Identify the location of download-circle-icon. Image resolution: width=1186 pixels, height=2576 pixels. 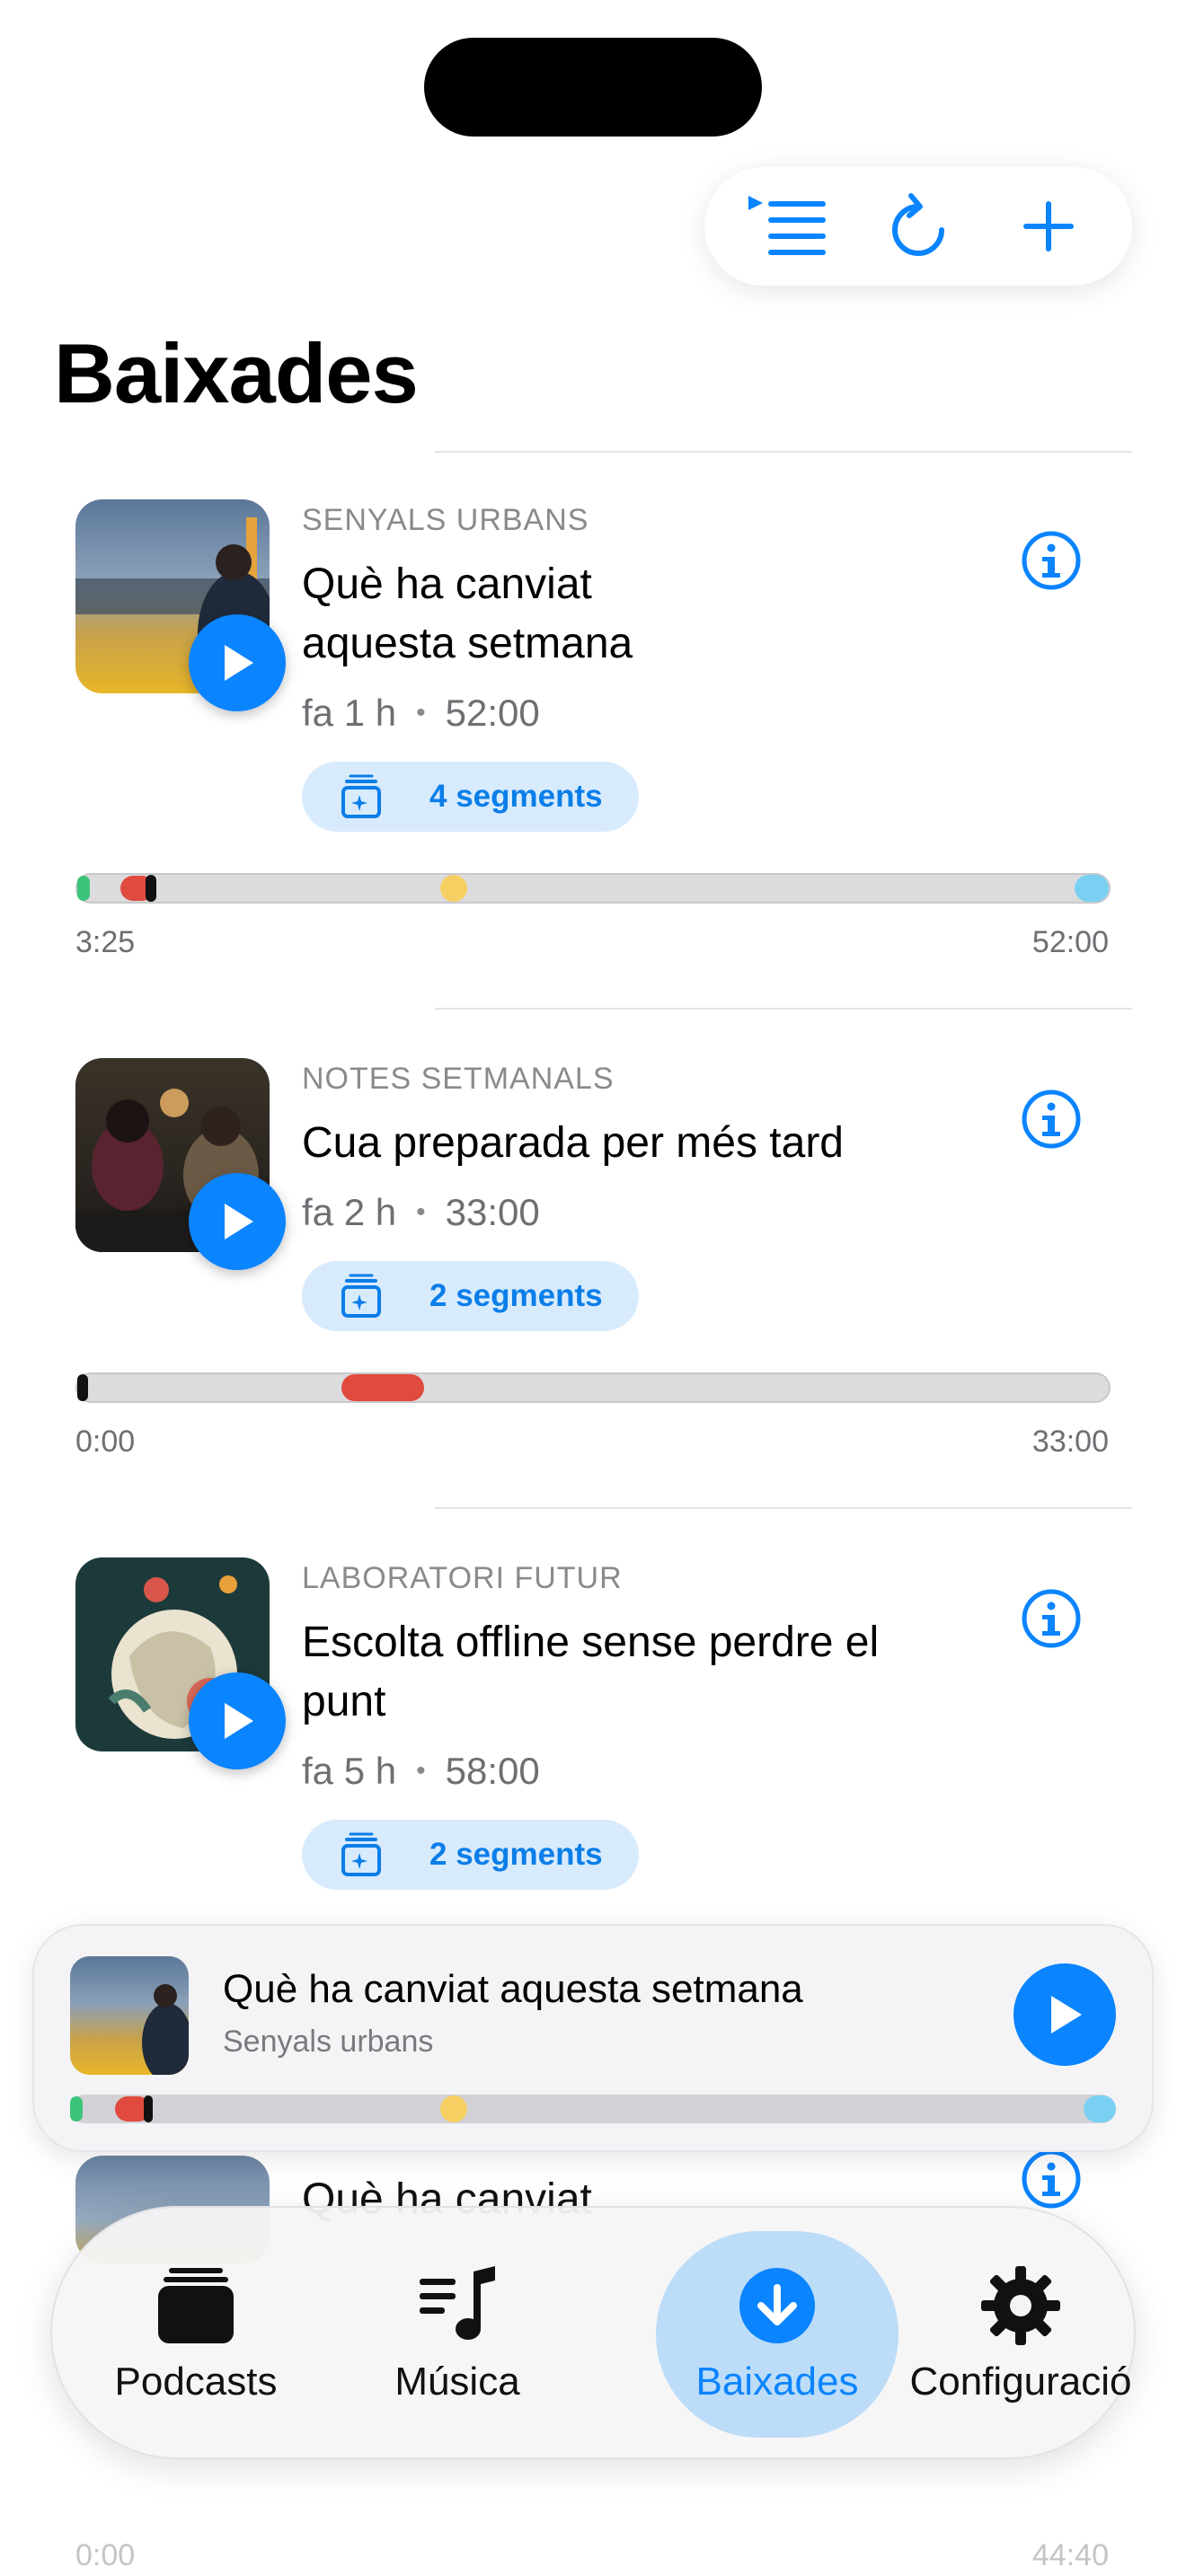
(777, 2305).